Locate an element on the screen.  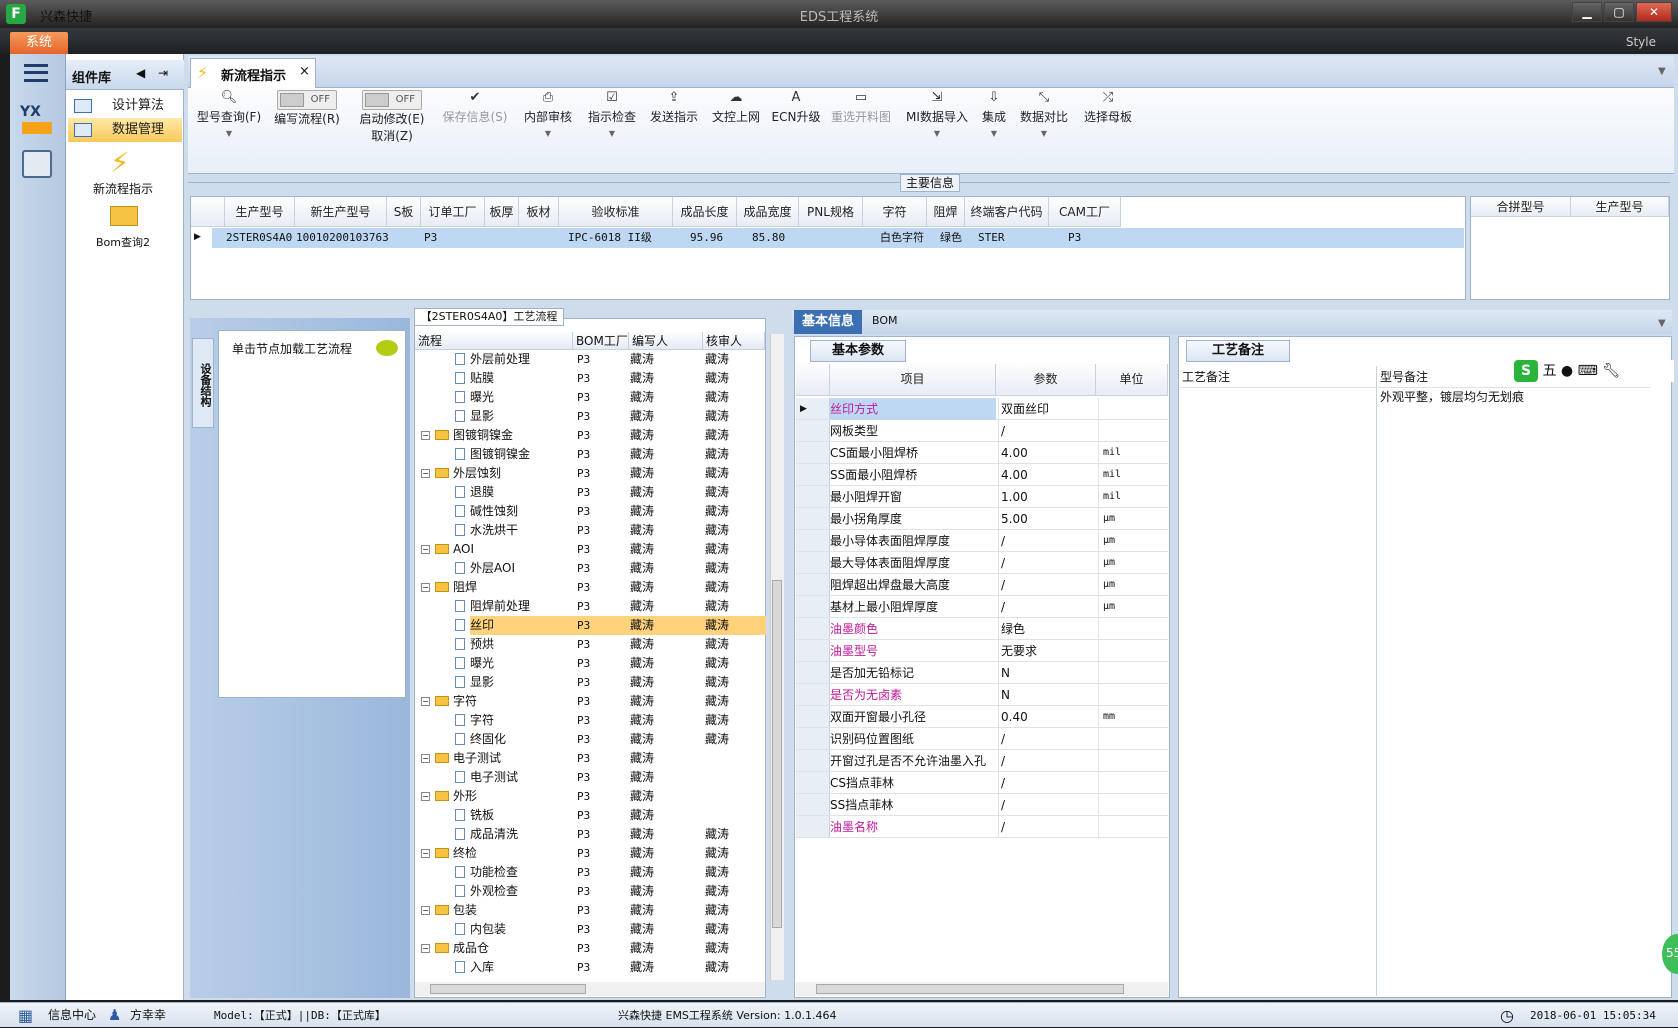
param-value: 0.40 is located at coordinates (1047, 716).